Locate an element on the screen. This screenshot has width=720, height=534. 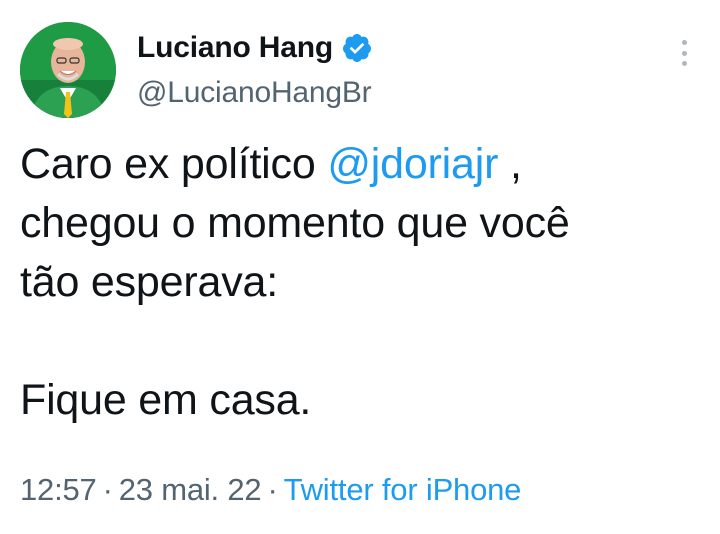
tweet-time: 12:57 is located at coordinates (58, 489).